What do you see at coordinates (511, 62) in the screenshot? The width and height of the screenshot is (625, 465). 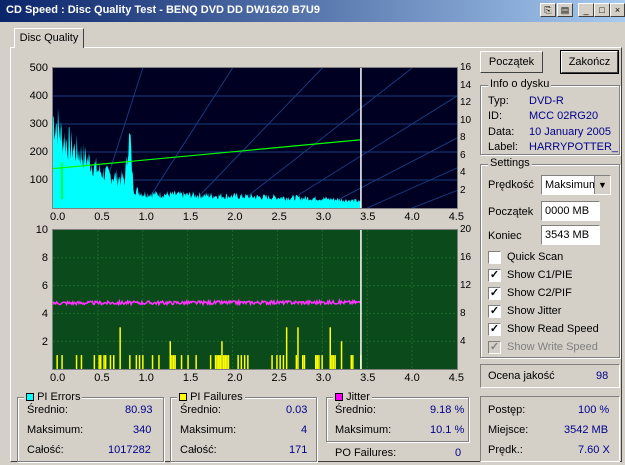 I see `start-button: Początek` at bounding box center [511, 62].